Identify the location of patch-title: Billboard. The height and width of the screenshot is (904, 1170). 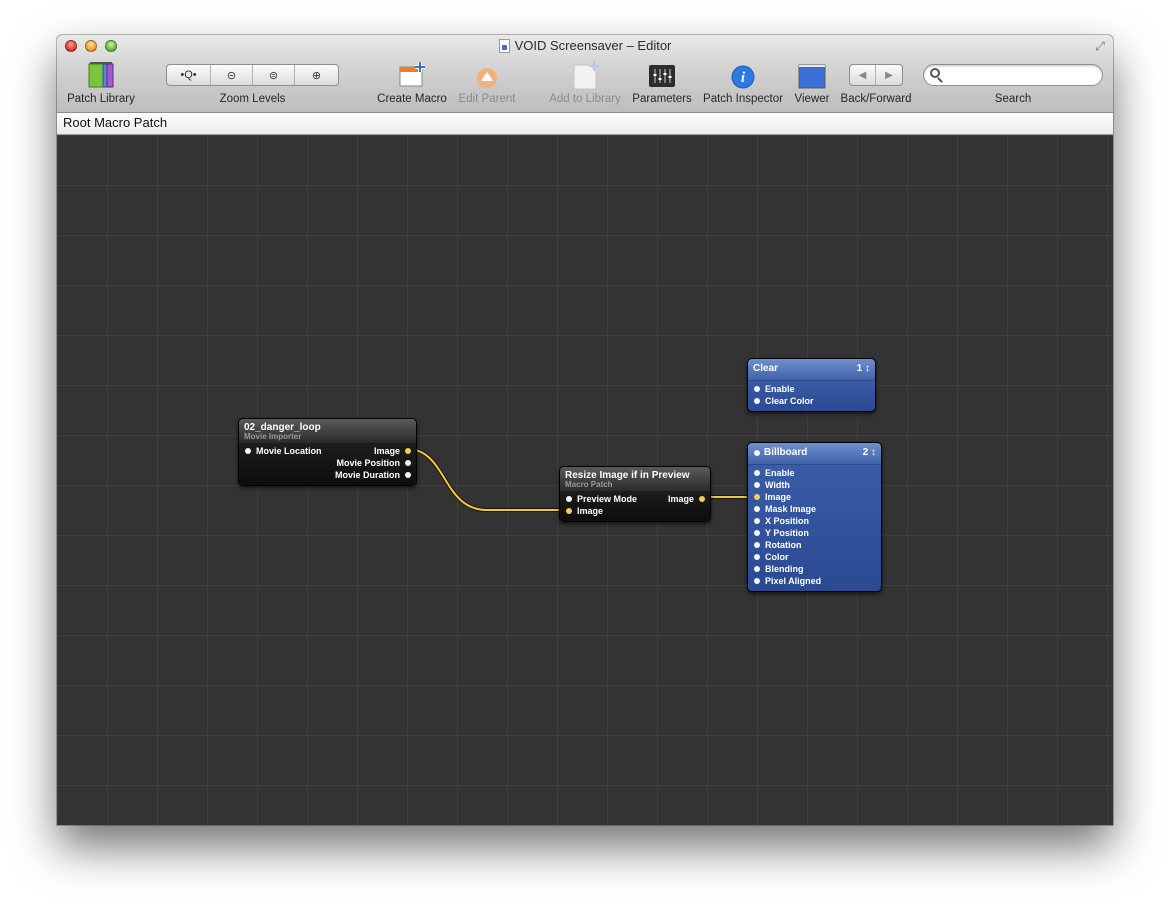
(786, 452).